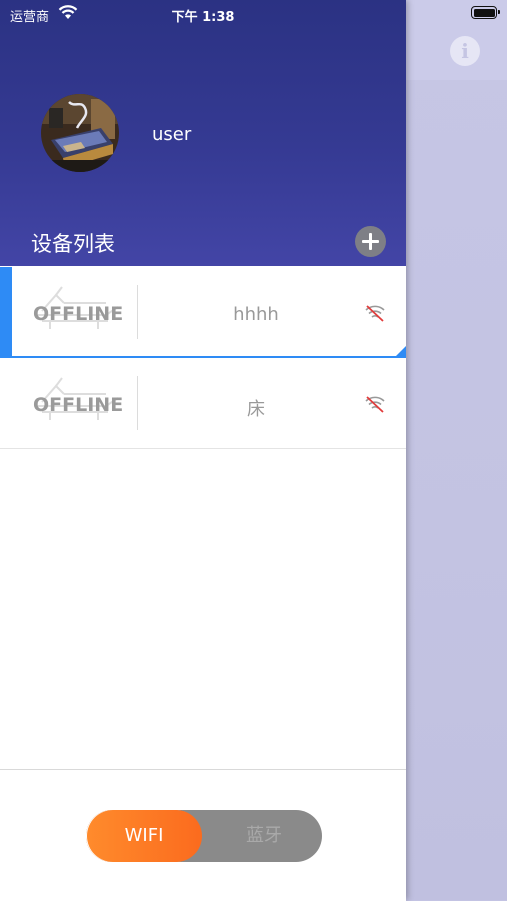  I want to click on bluetooth-toggle-option: 蓝牙, so click(264, 836).